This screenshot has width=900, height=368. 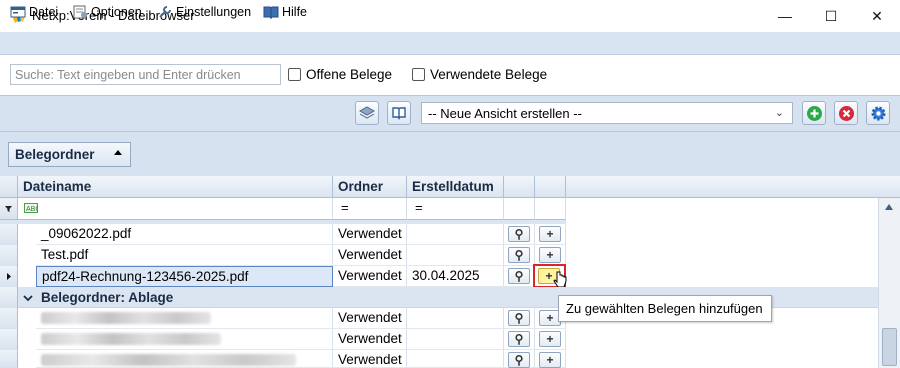 What do you see at coordinates (145, 74) in the screenshot?
I see `search-input` at bounding box center [145, 74].